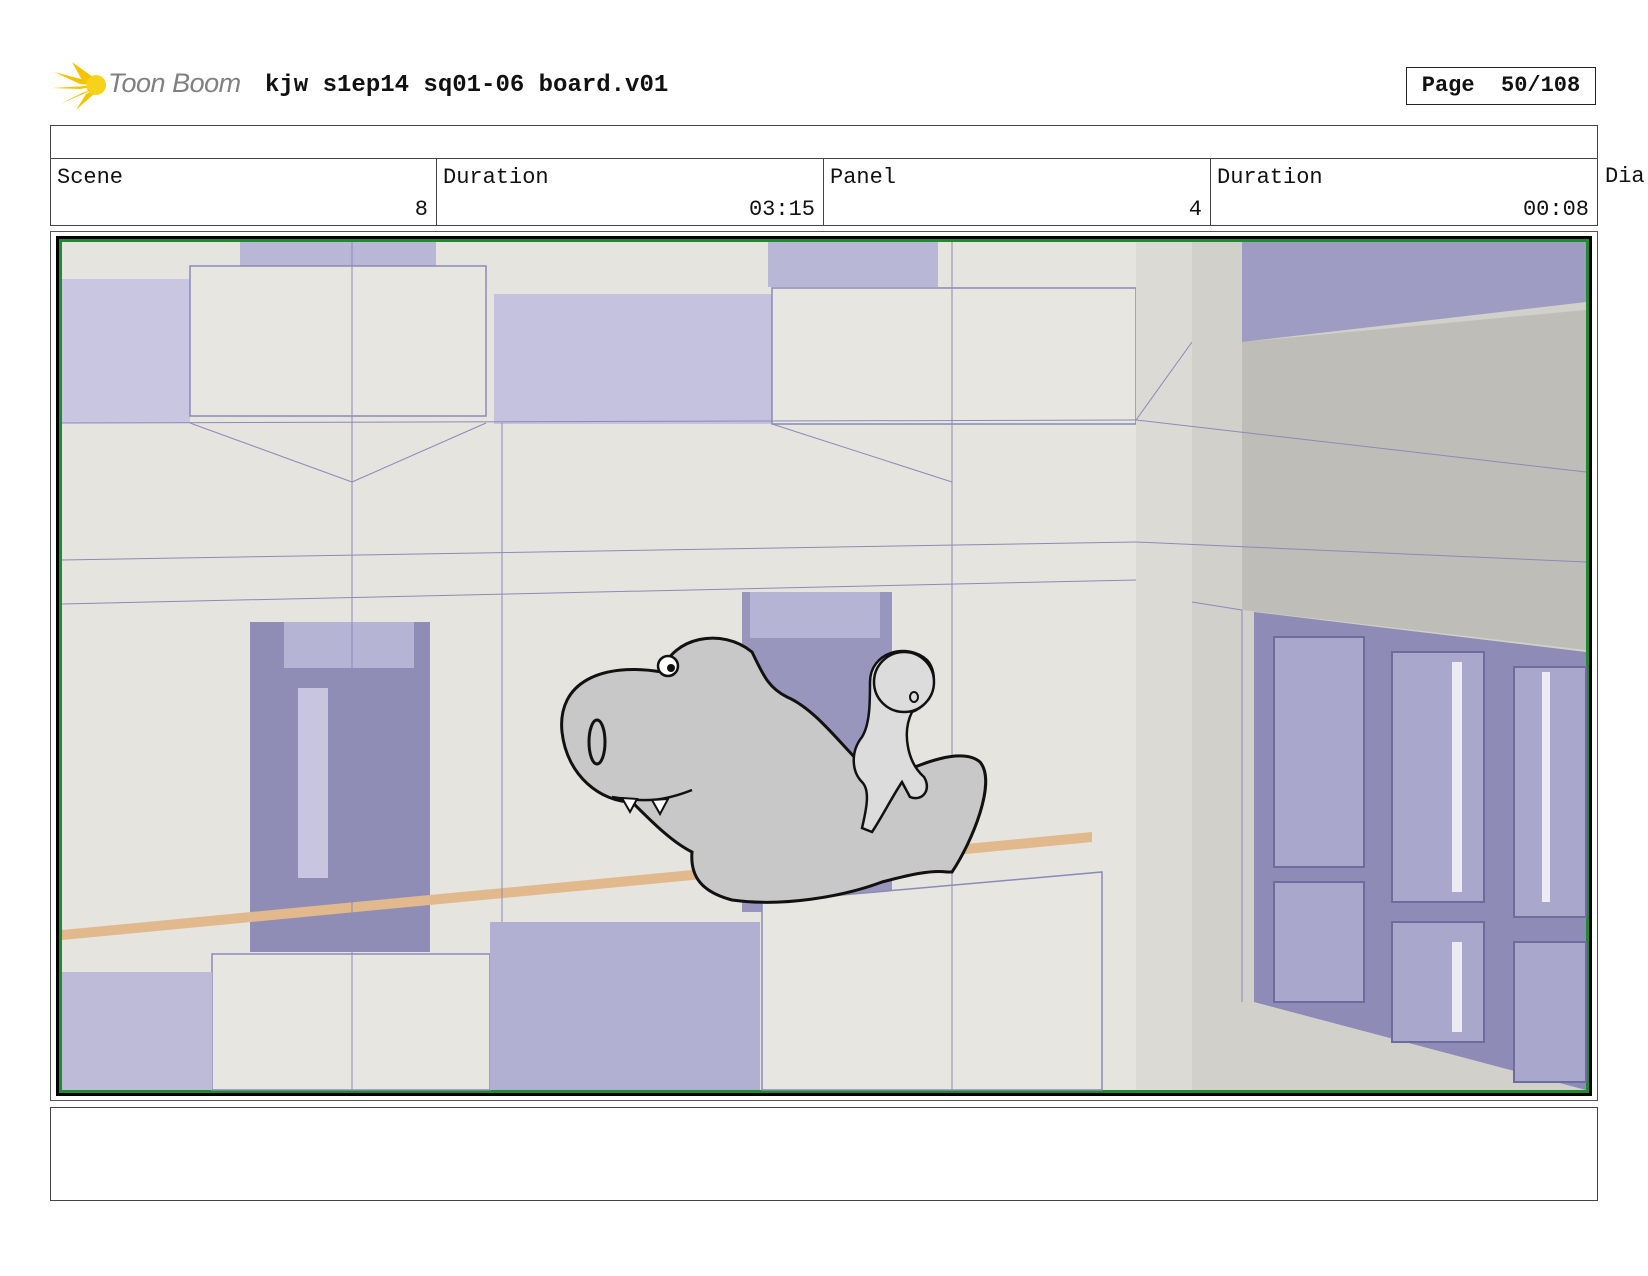 The image size is (1648, 1276). Describe the element at coordinates (1270, 177) in the screenshot. I see `panel-duration-label: Duration` at that location.